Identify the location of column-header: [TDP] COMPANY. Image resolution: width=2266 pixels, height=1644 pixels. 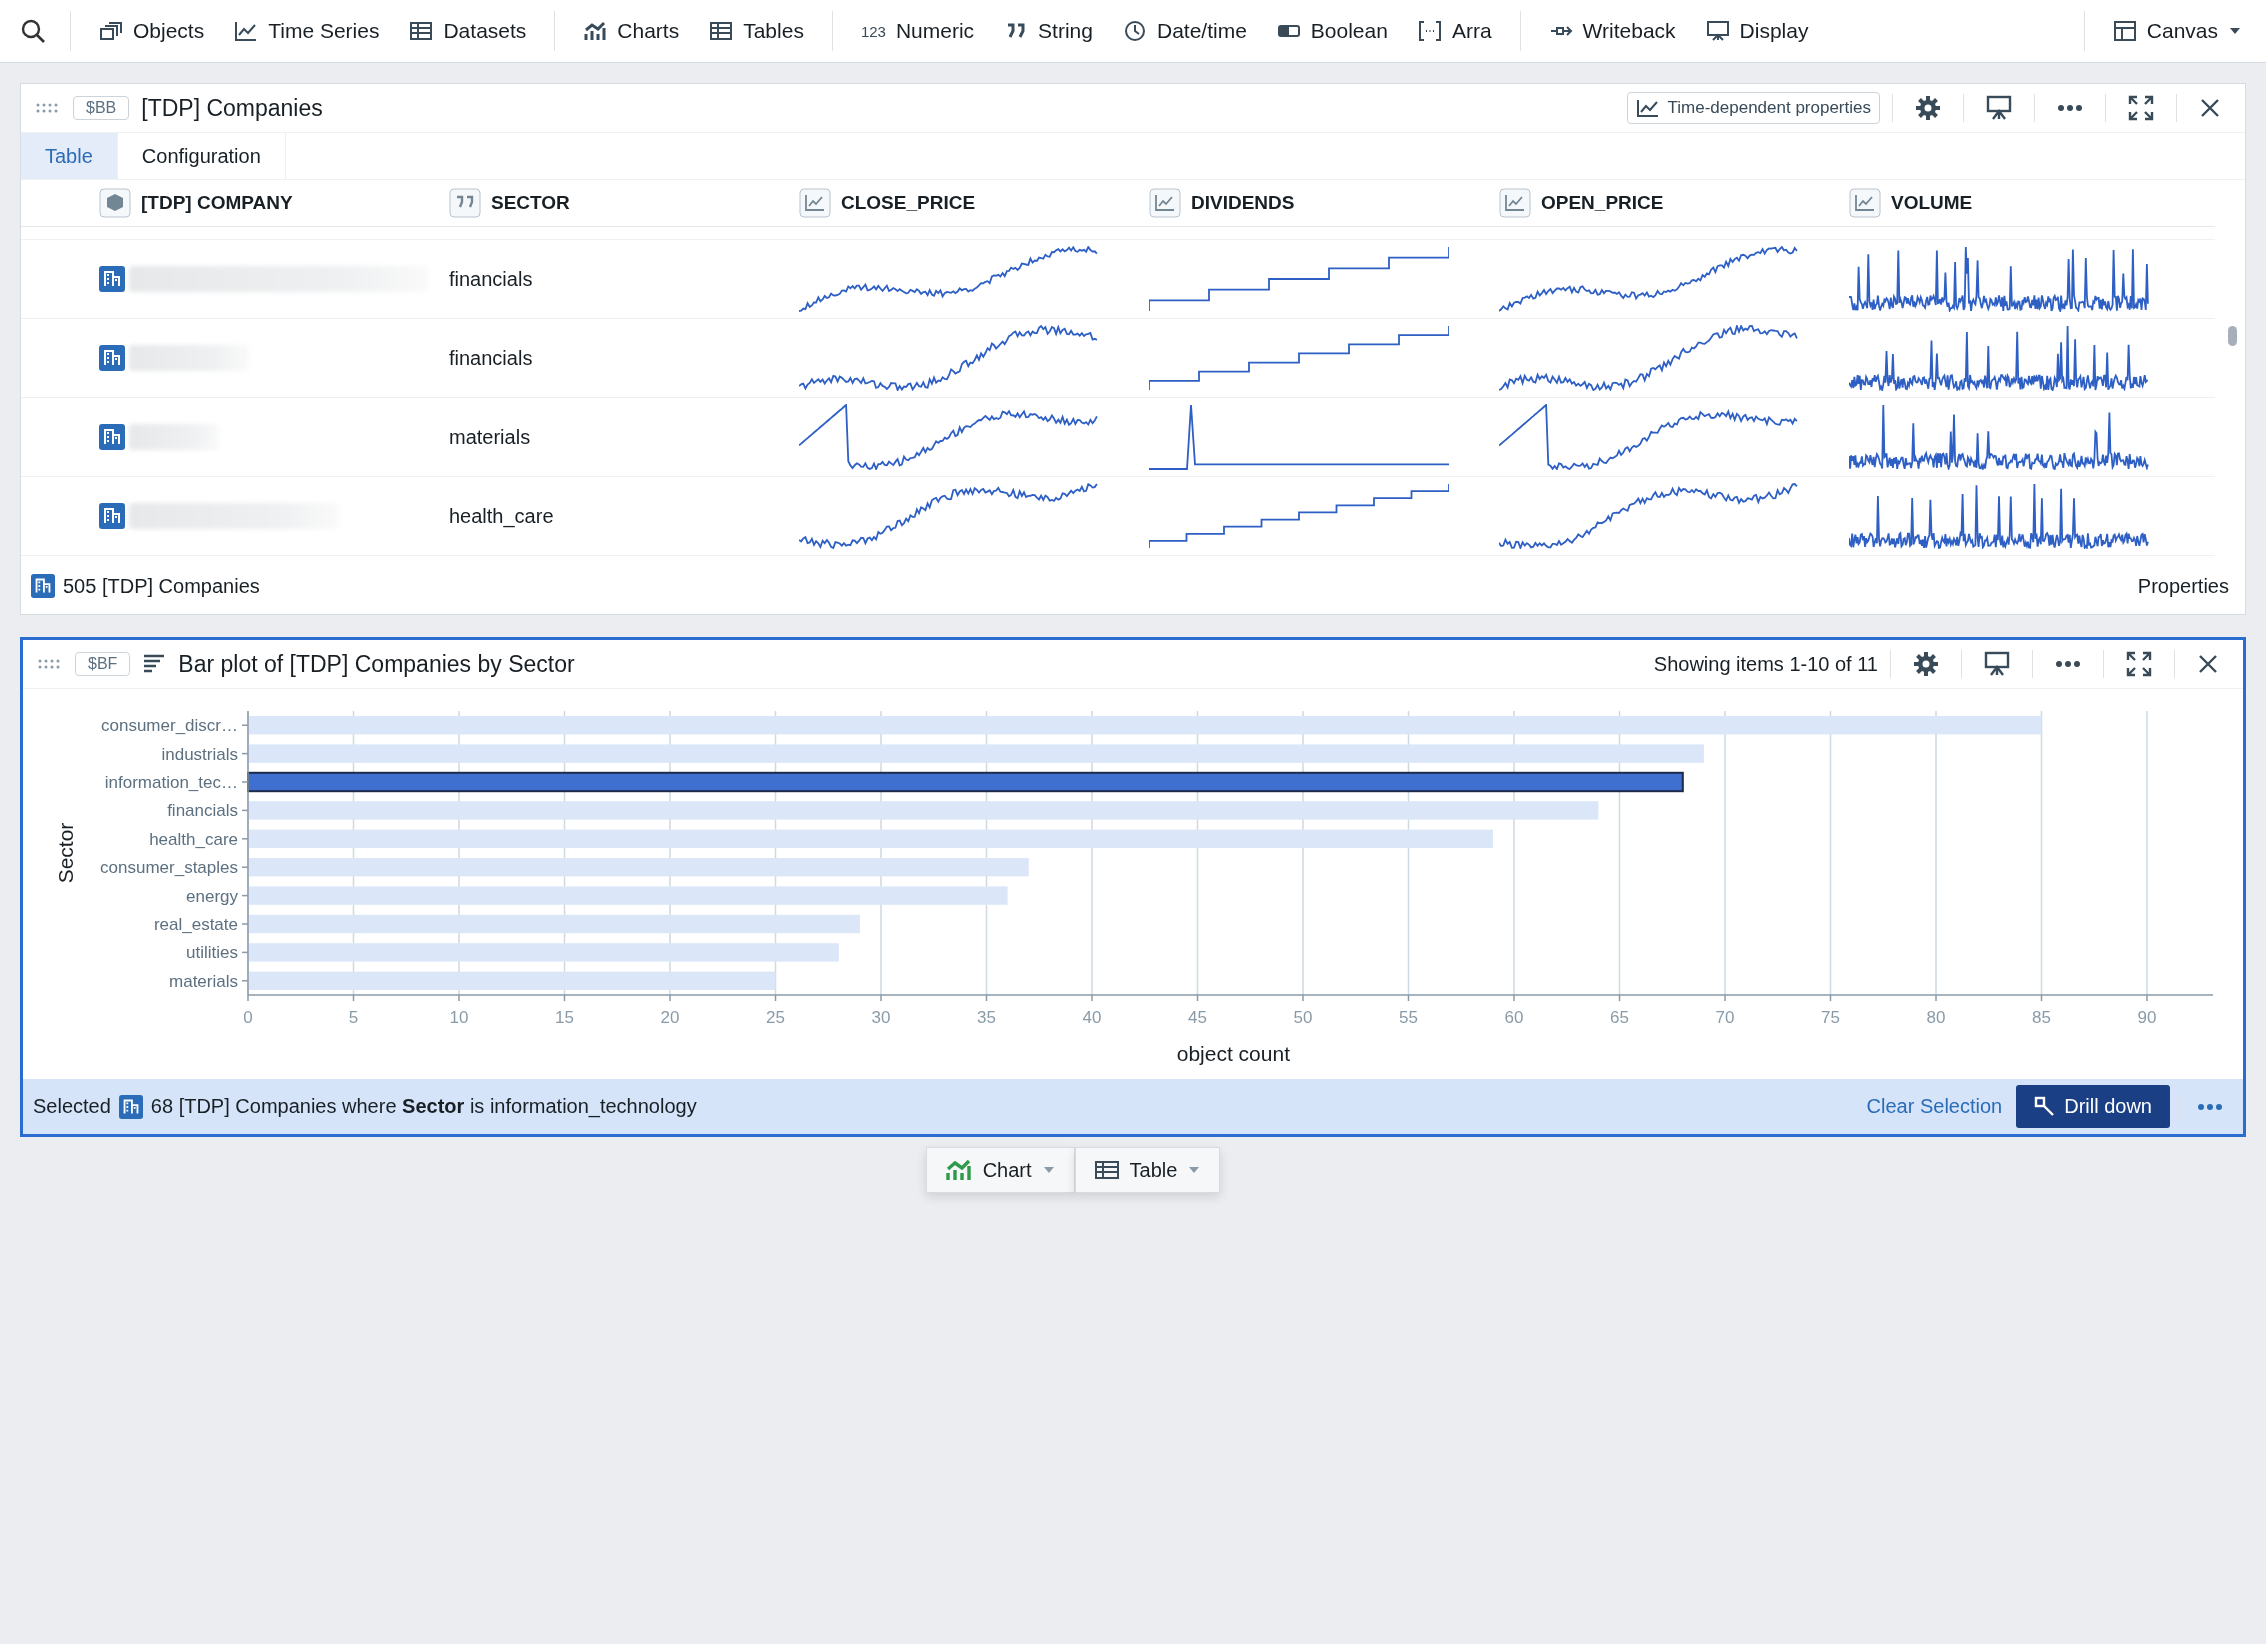
(274, 203).